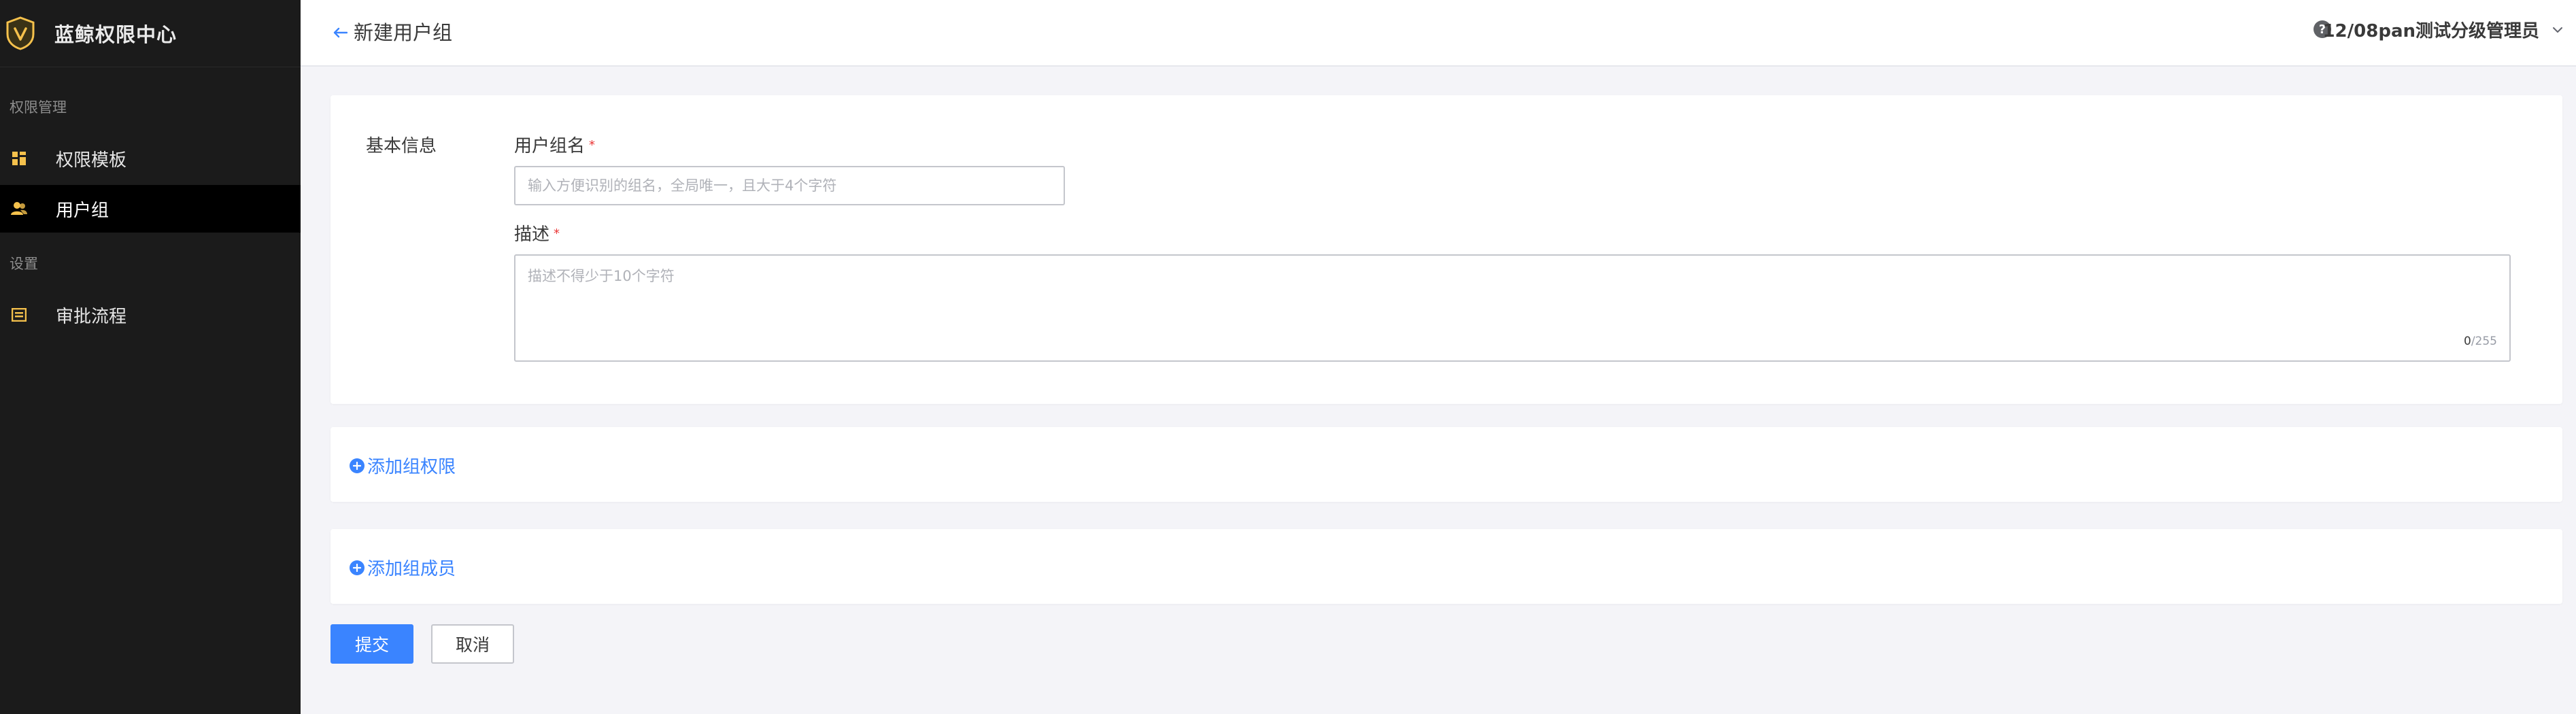 The width and height of the screenshot is (2576, 714). I want to click on character-count: 0, so click(2467, 342).